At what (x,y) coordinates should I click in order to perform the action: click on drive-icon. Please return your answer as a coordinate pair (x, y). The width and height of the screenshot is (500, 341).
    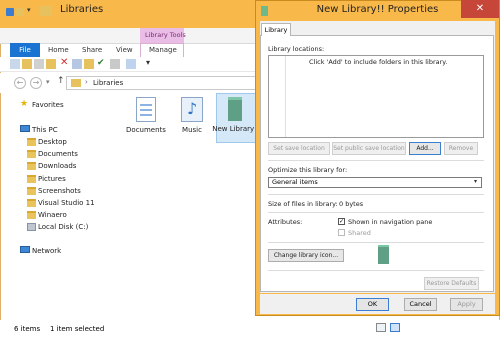
    Looking at the image, I should click on (31, 227).